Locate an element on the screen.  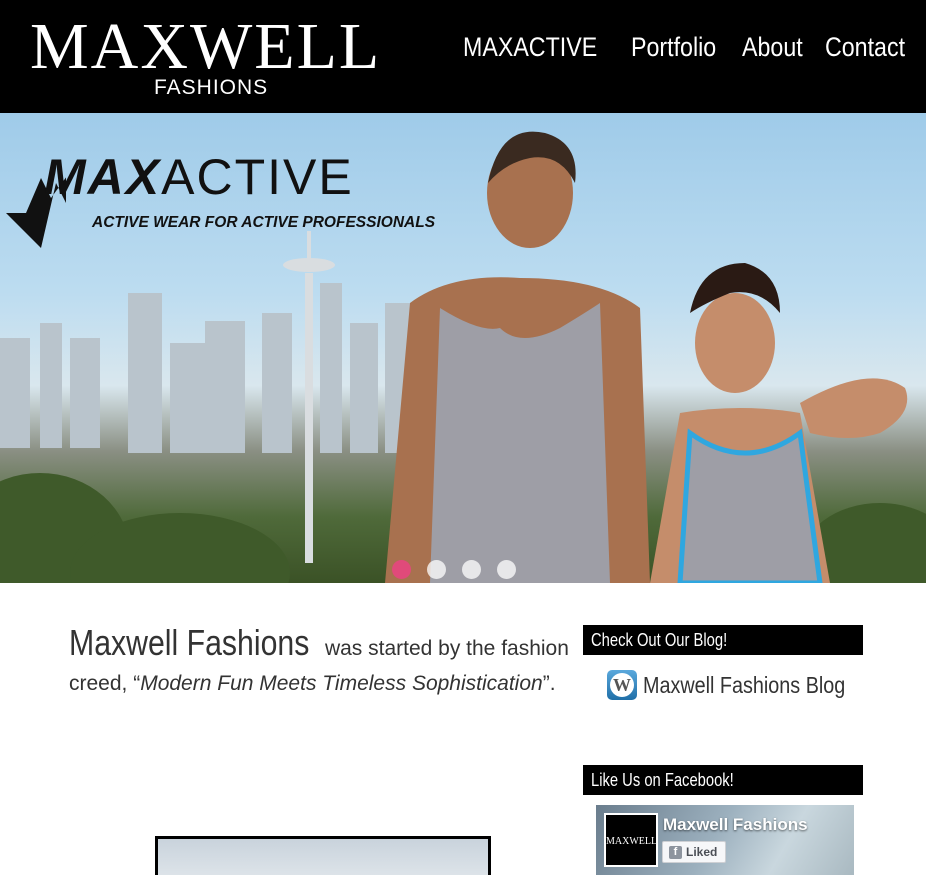
facebook-widget-title-text: Like Us on Facebook! is located at coordinates (662, 780).